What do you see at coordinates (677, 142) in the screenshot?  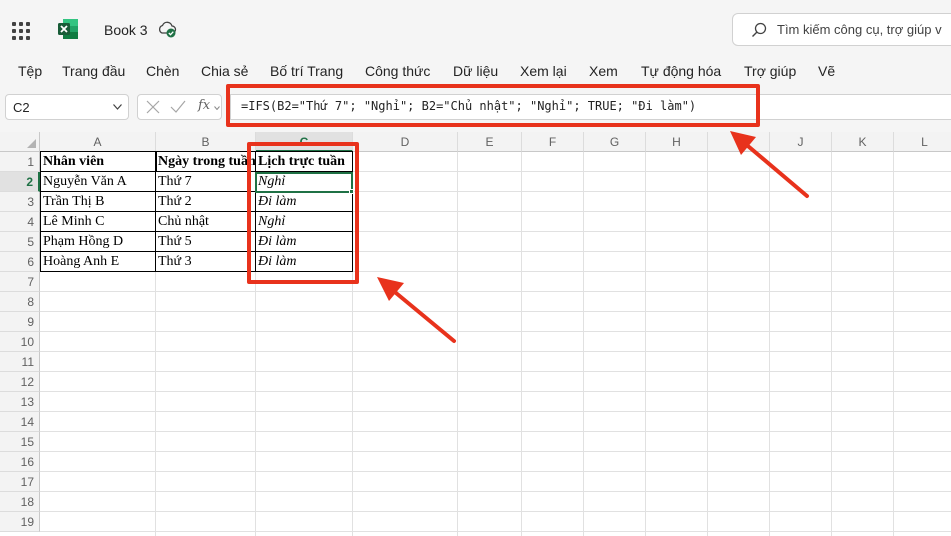 I see `column-header-h: H` at bounding box center [677, 142].